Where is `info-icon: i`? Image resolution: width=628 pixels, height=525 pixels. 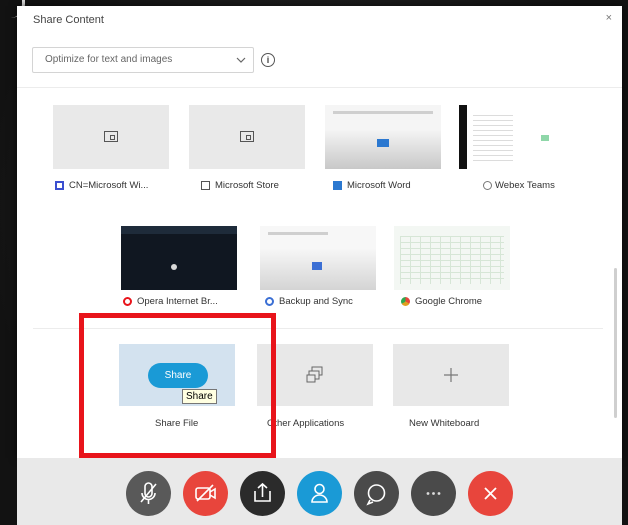 info-icon: i is located at coordinates (268, 60).